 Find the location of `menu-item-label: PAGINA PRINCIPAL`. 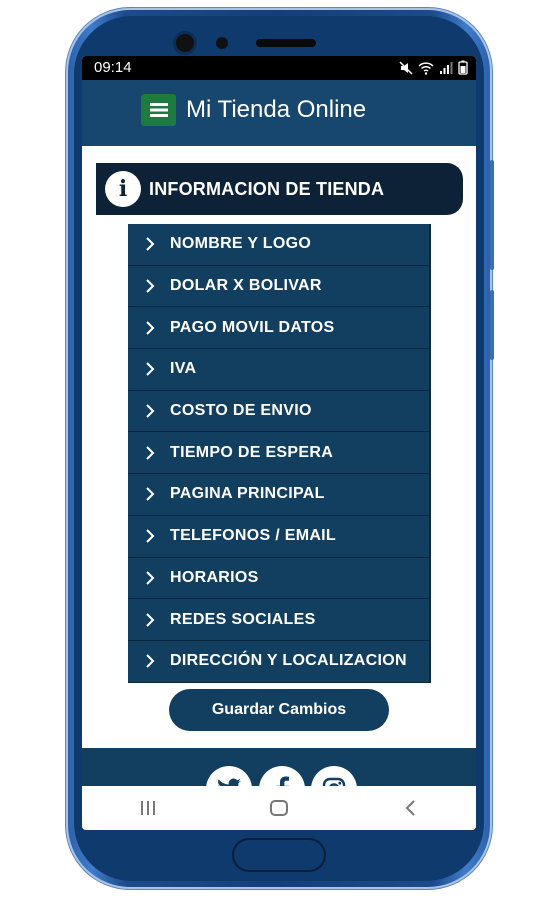

menu-item-label: PAGINA PRINCIPAL is located at coordinates (247, 494).